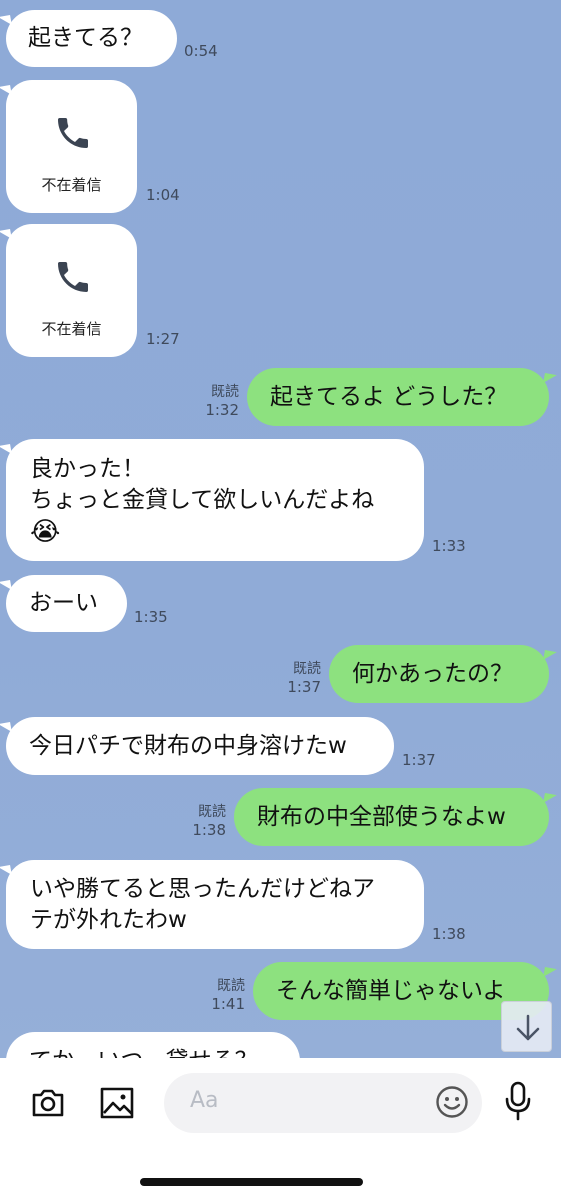 Image resolution: width=561 pixels, height=1199 pixels. I want to click on camera-button, so click(48, 1103).